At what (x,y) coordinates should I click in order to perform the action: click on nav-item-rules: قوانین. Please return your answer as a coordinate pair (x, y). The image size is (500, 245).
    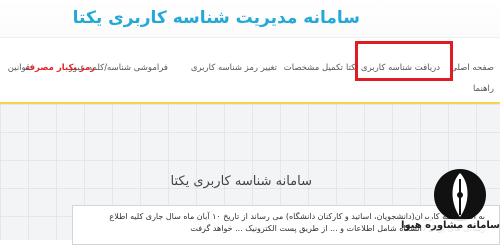
    Looking at the image, I should click on (19, 68).